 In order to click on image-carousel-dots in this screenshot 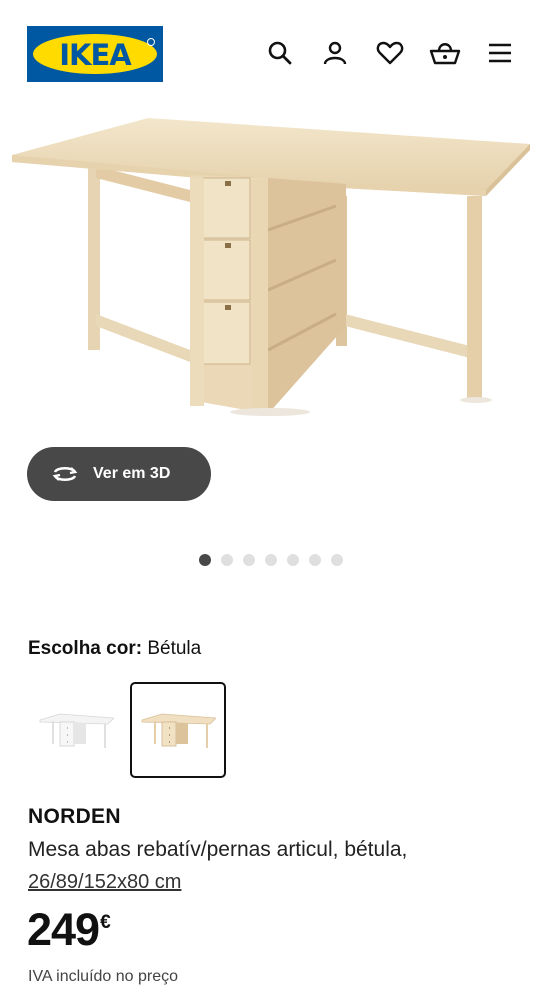, I will do `click(271, 560)`.